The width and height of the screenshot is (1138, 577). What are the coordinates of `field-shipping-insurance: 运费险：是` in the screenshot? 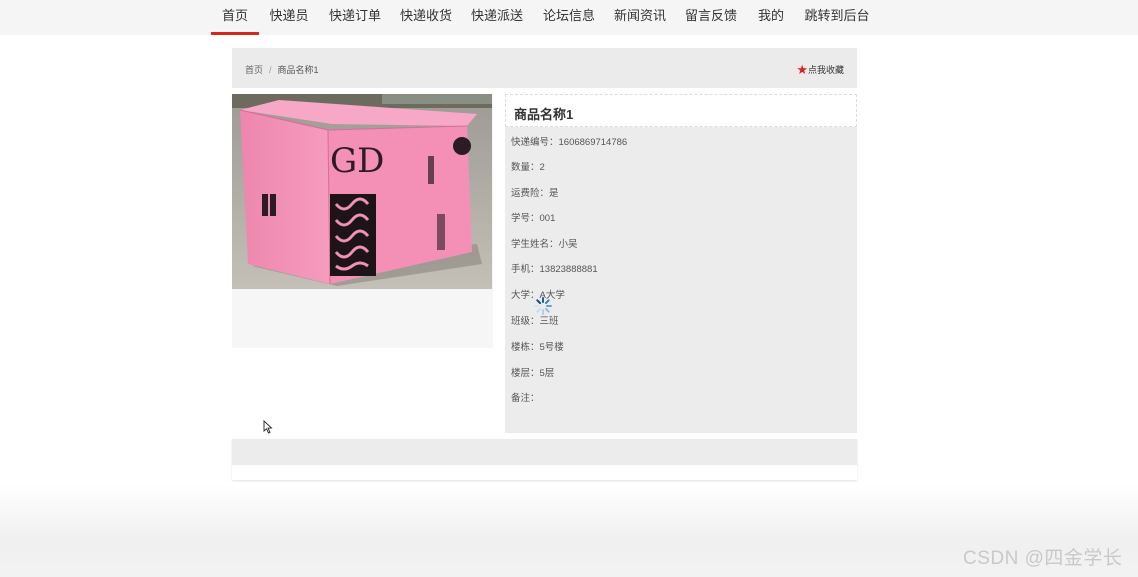 It's located at (535, 193).